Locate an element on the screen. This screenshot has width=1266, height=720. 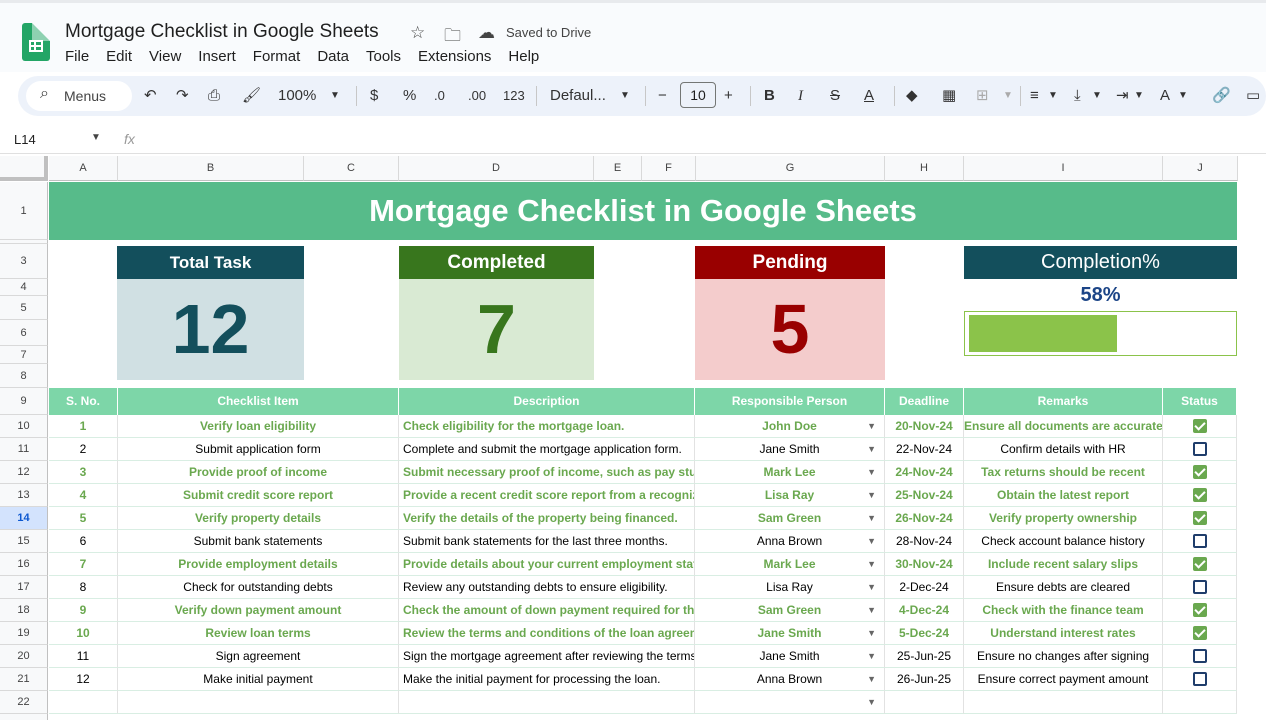
row-header-7: 7 is located at coordinates (24, 355).